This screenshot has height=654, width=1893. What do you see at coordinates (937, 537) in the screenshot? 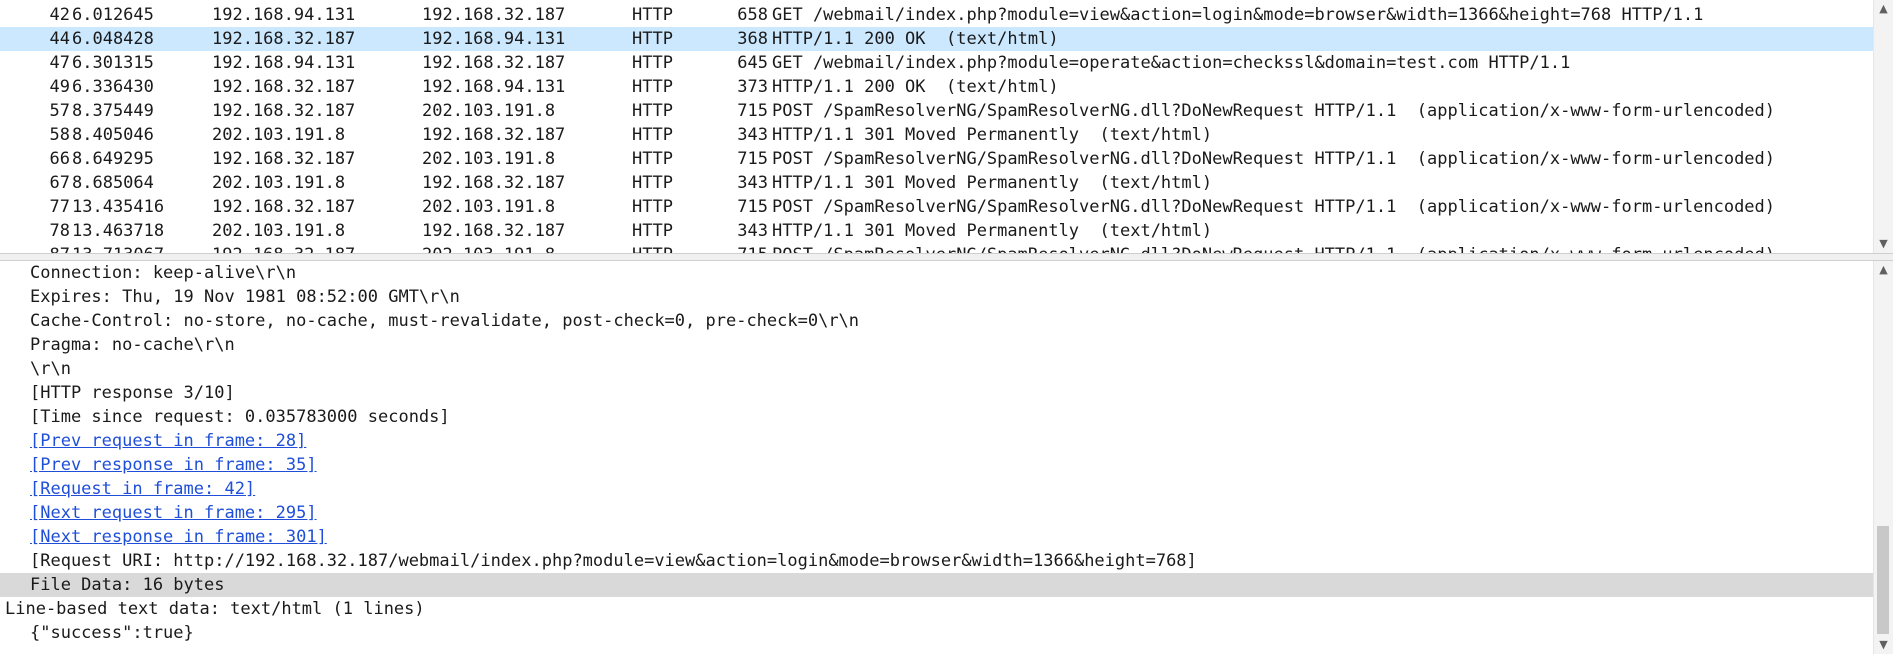
I see `detail-line: [Next response in frame: 301]` at bounding box center [937, 537].